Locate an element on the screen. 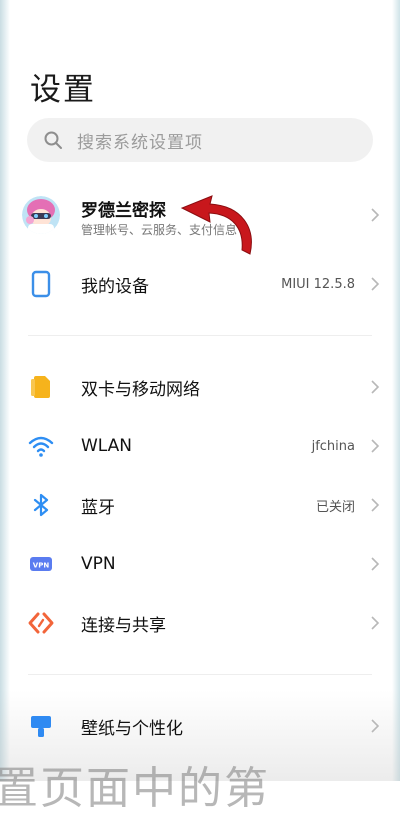 This screenshot has width=400, height=816. wlan-label: WLAN is located at coordinates (107, 446).